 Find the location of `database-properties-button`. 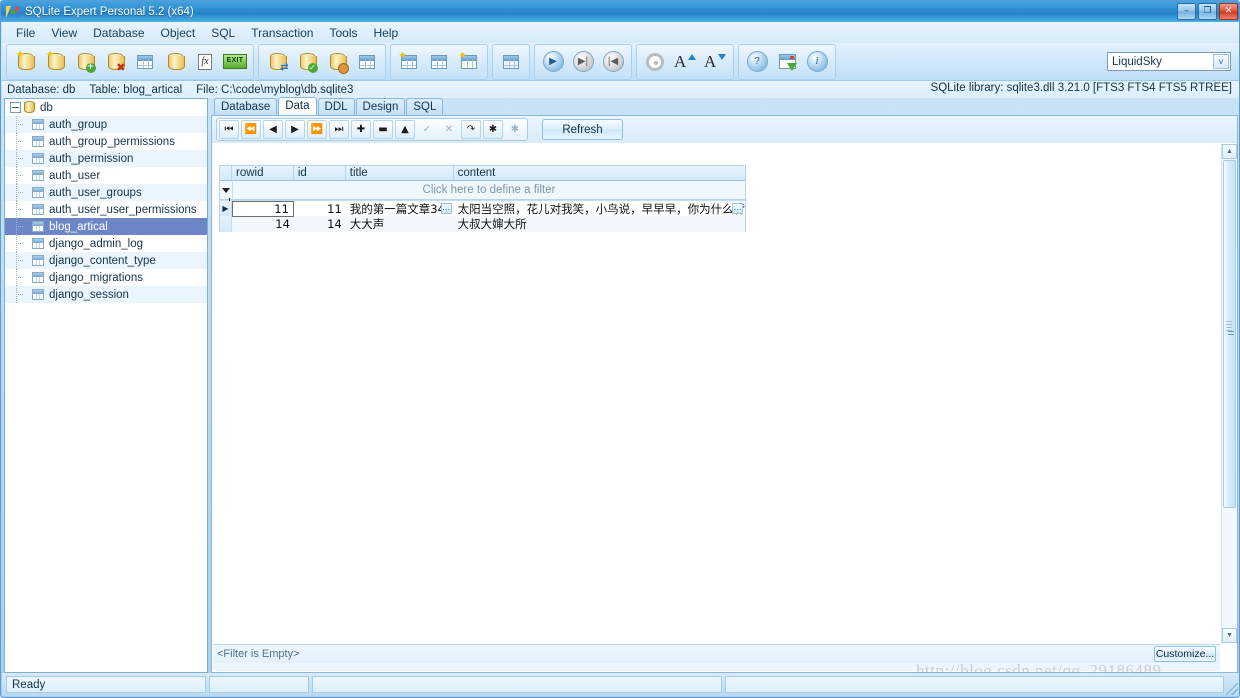

database-properties-button is located at coordinates (175, 62).